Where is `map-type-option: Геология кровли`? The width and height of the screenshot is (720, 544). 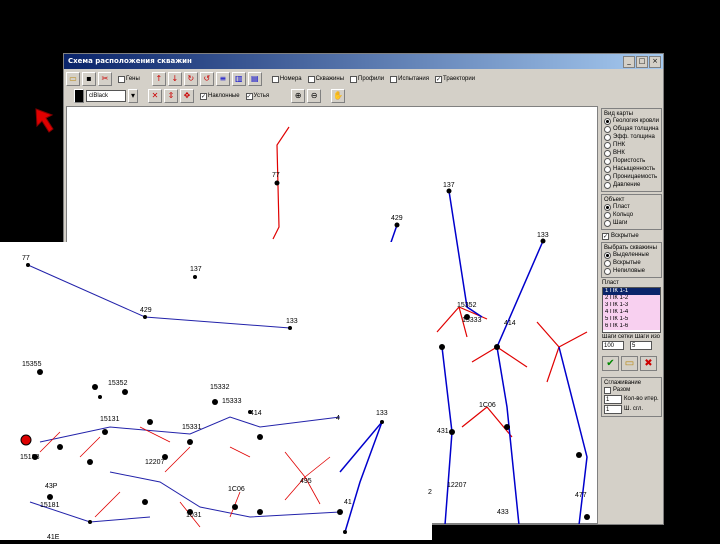 map-type-option: Геология кровли is located at coordinates (631, 121).